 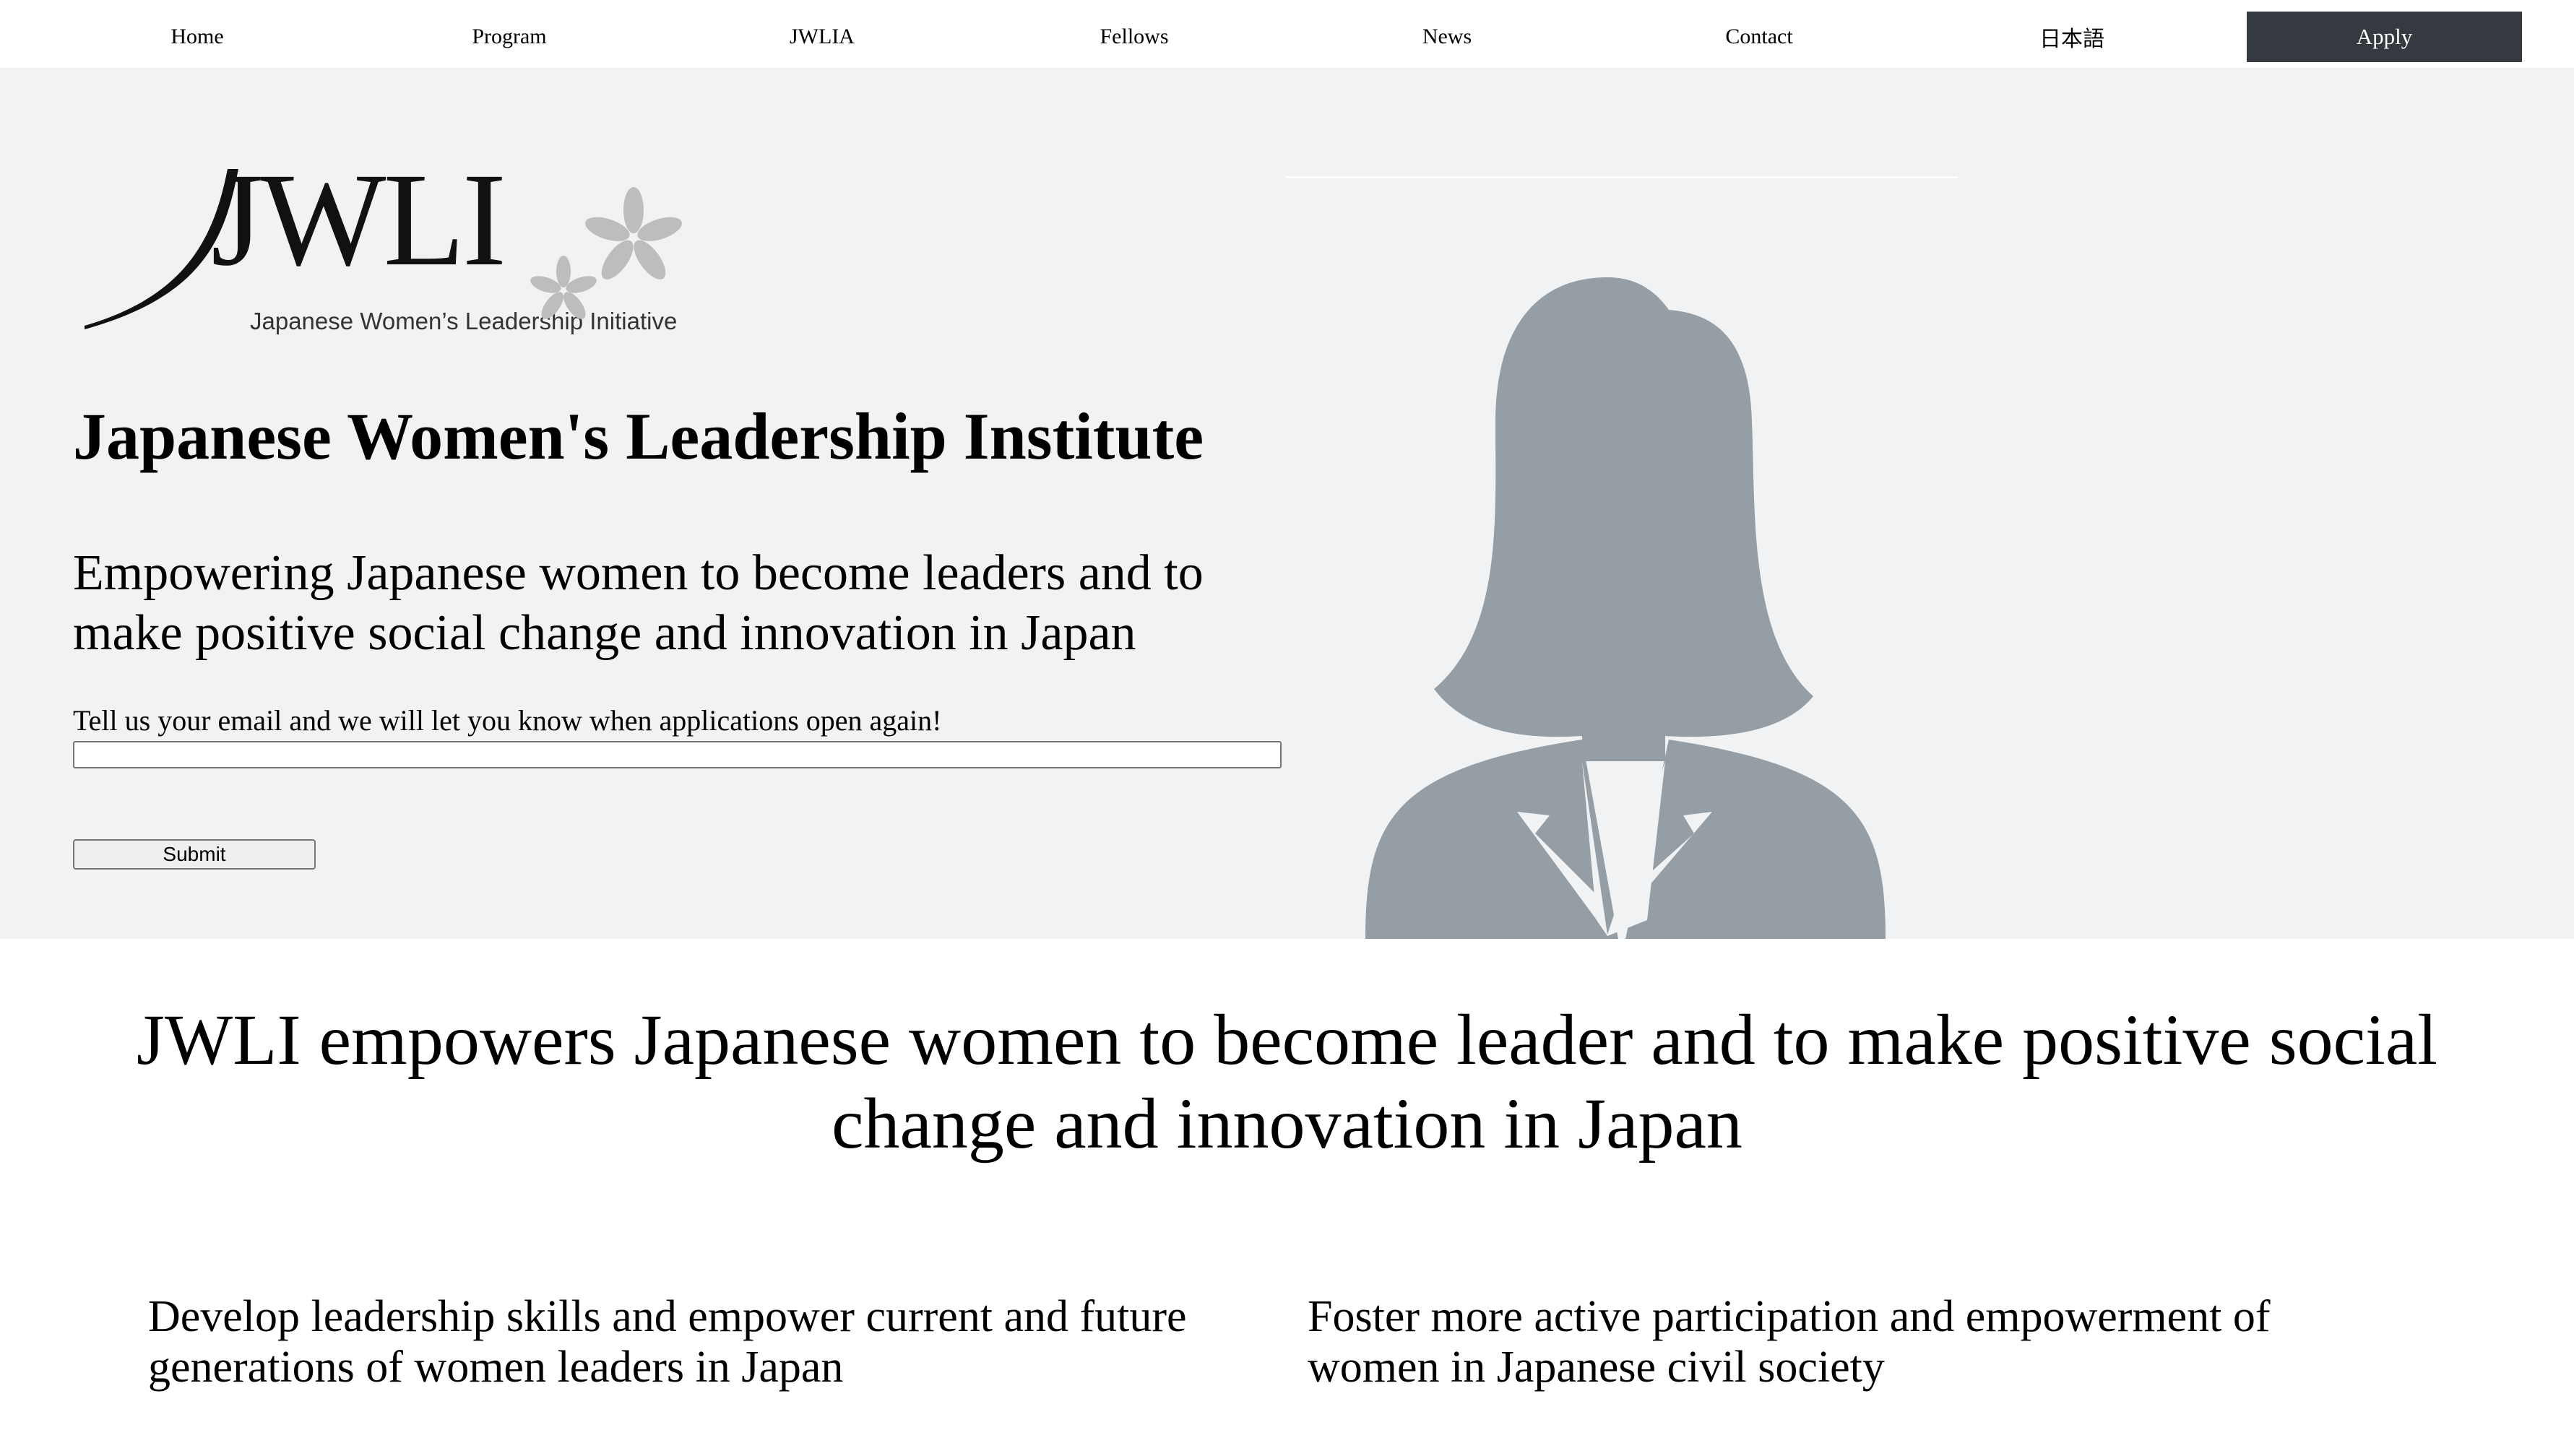 I want to click on submit-button: Submit, so click(x=194, y=854).